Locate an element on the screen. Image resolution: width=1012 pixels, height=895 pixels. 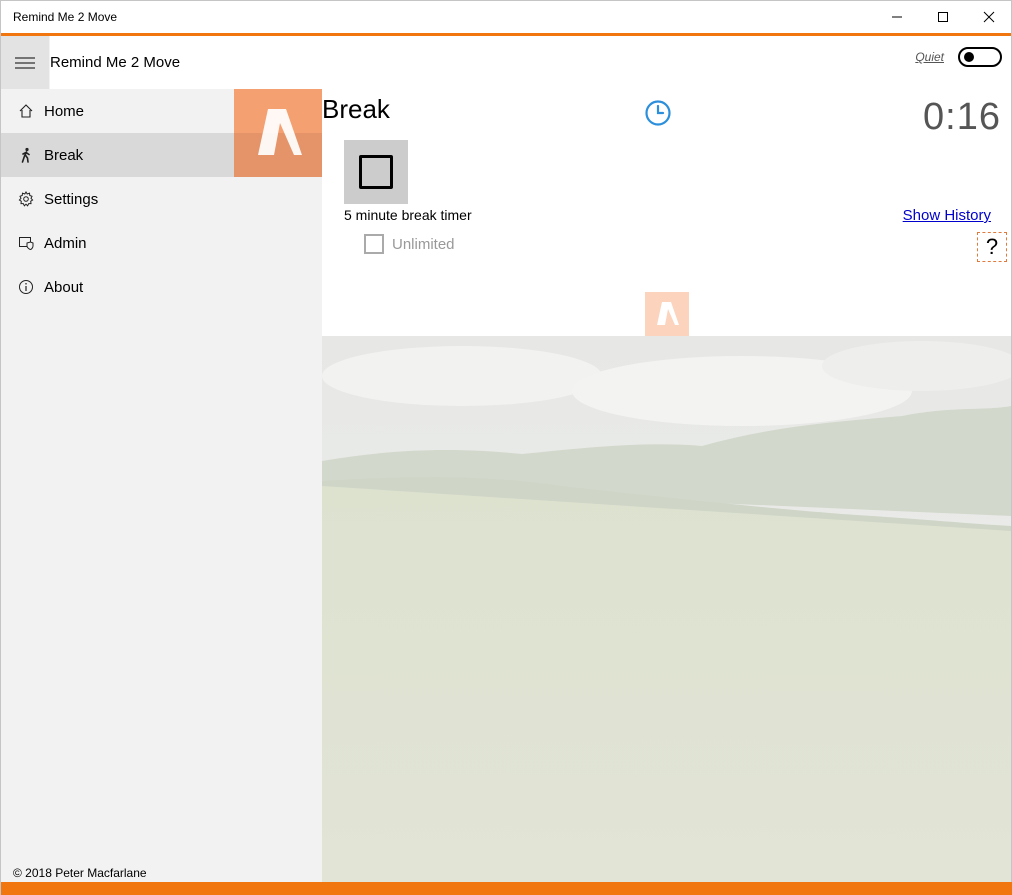
minimize-icon is located at coordinates (897, 17).